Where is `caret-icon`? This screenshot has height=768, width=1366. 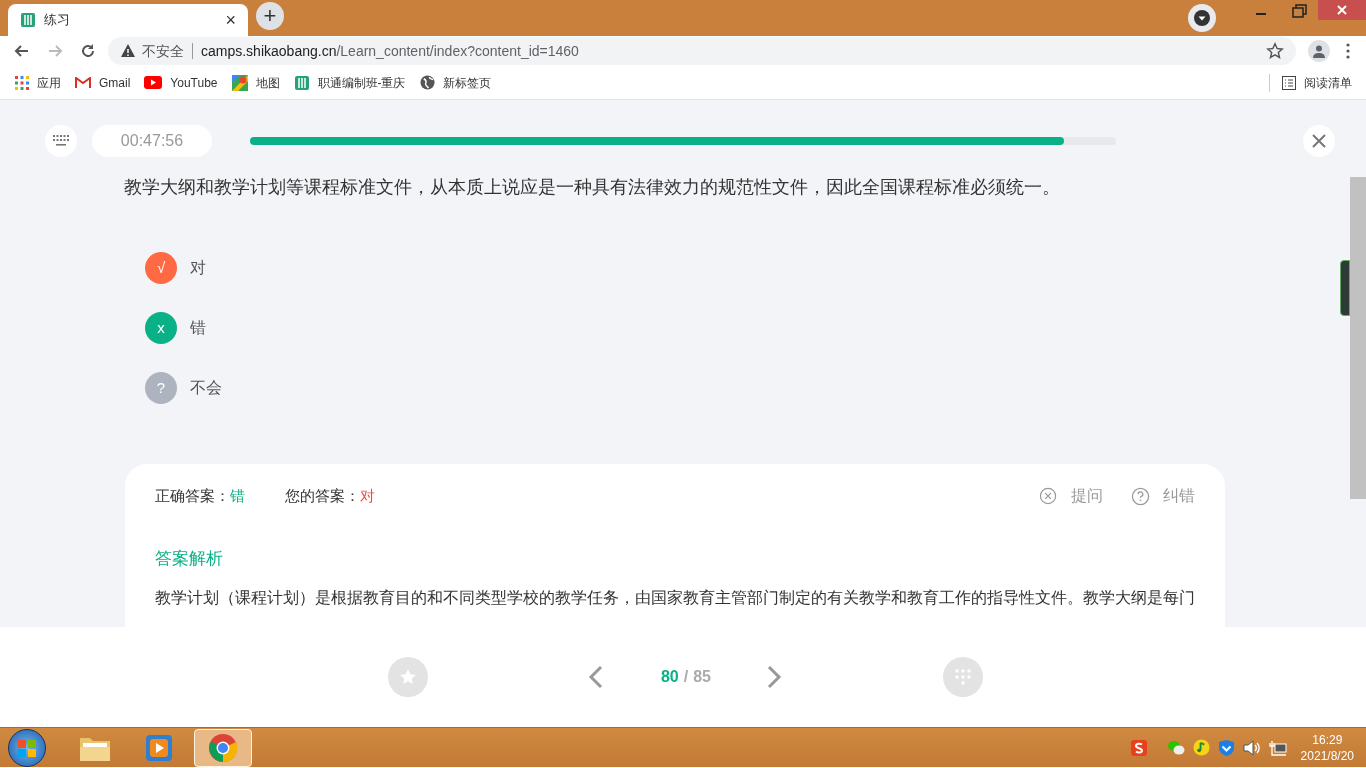
caret-icon is located at coordinates (1202, 18).